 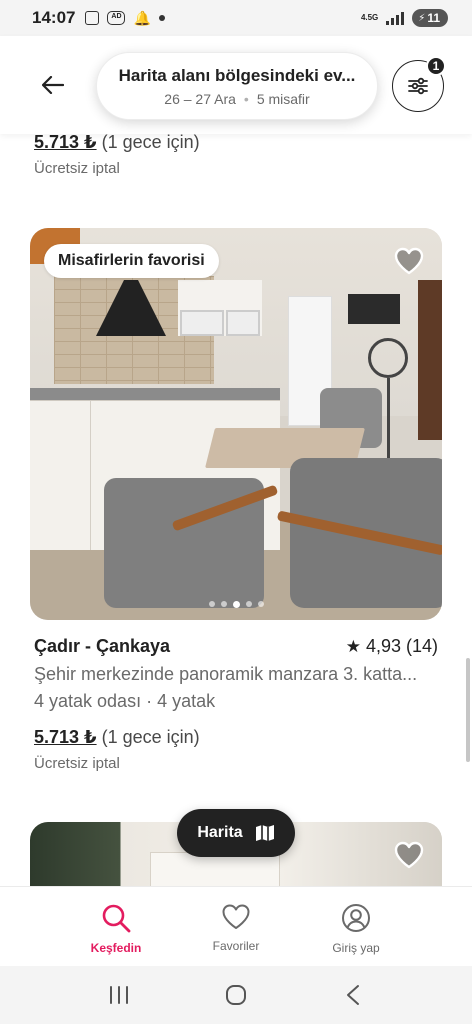 I want to click on map-button-label: Harita, so click(x=220, y=832).